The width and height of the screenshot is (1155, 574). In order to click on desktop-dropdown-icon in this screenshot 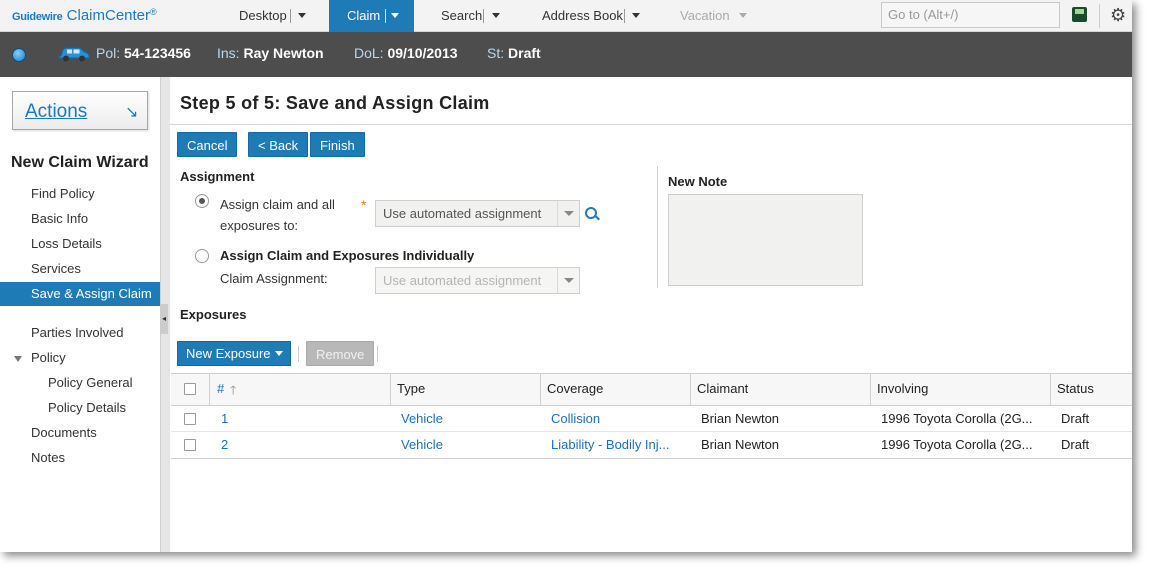, I will do `click(302, 15)`.